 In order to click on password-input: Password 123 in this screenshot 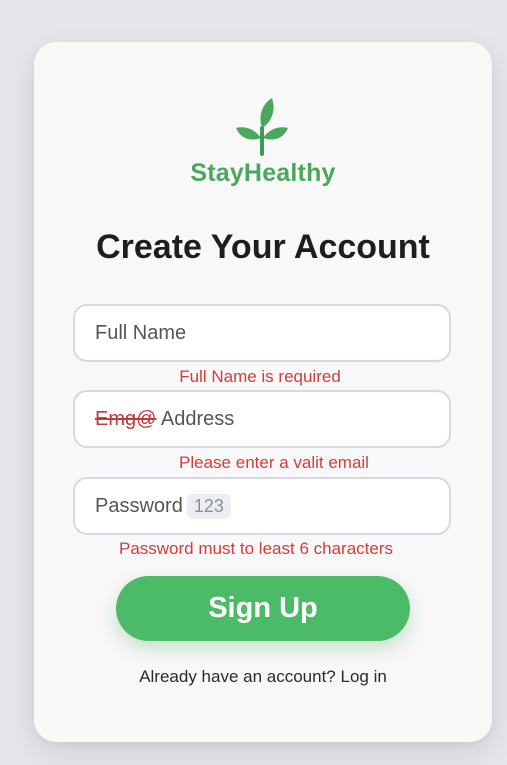, I will do `click(262, 506)`.